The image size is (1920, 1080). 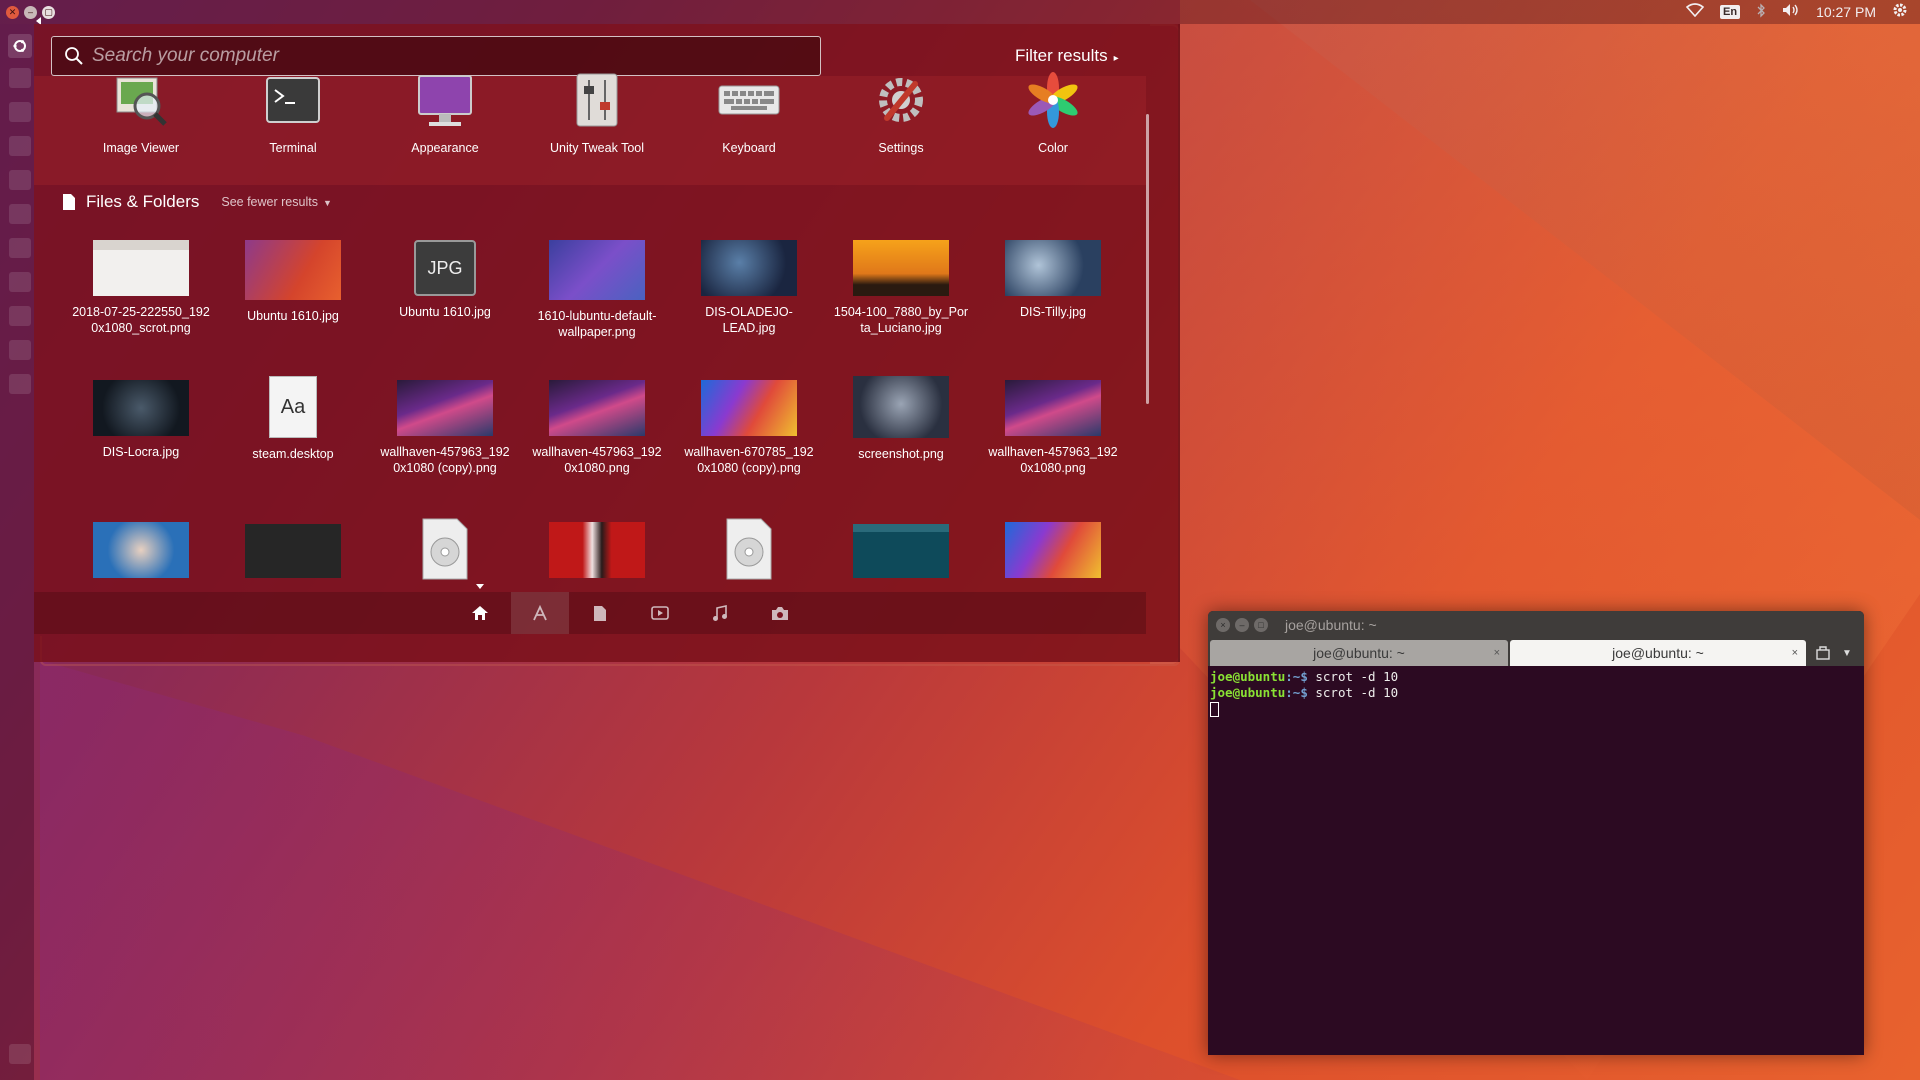 What do you see at coordinates (141, 101) in the screenshot?
I see `image-viewer-icon` at bounding box center [141, 101].